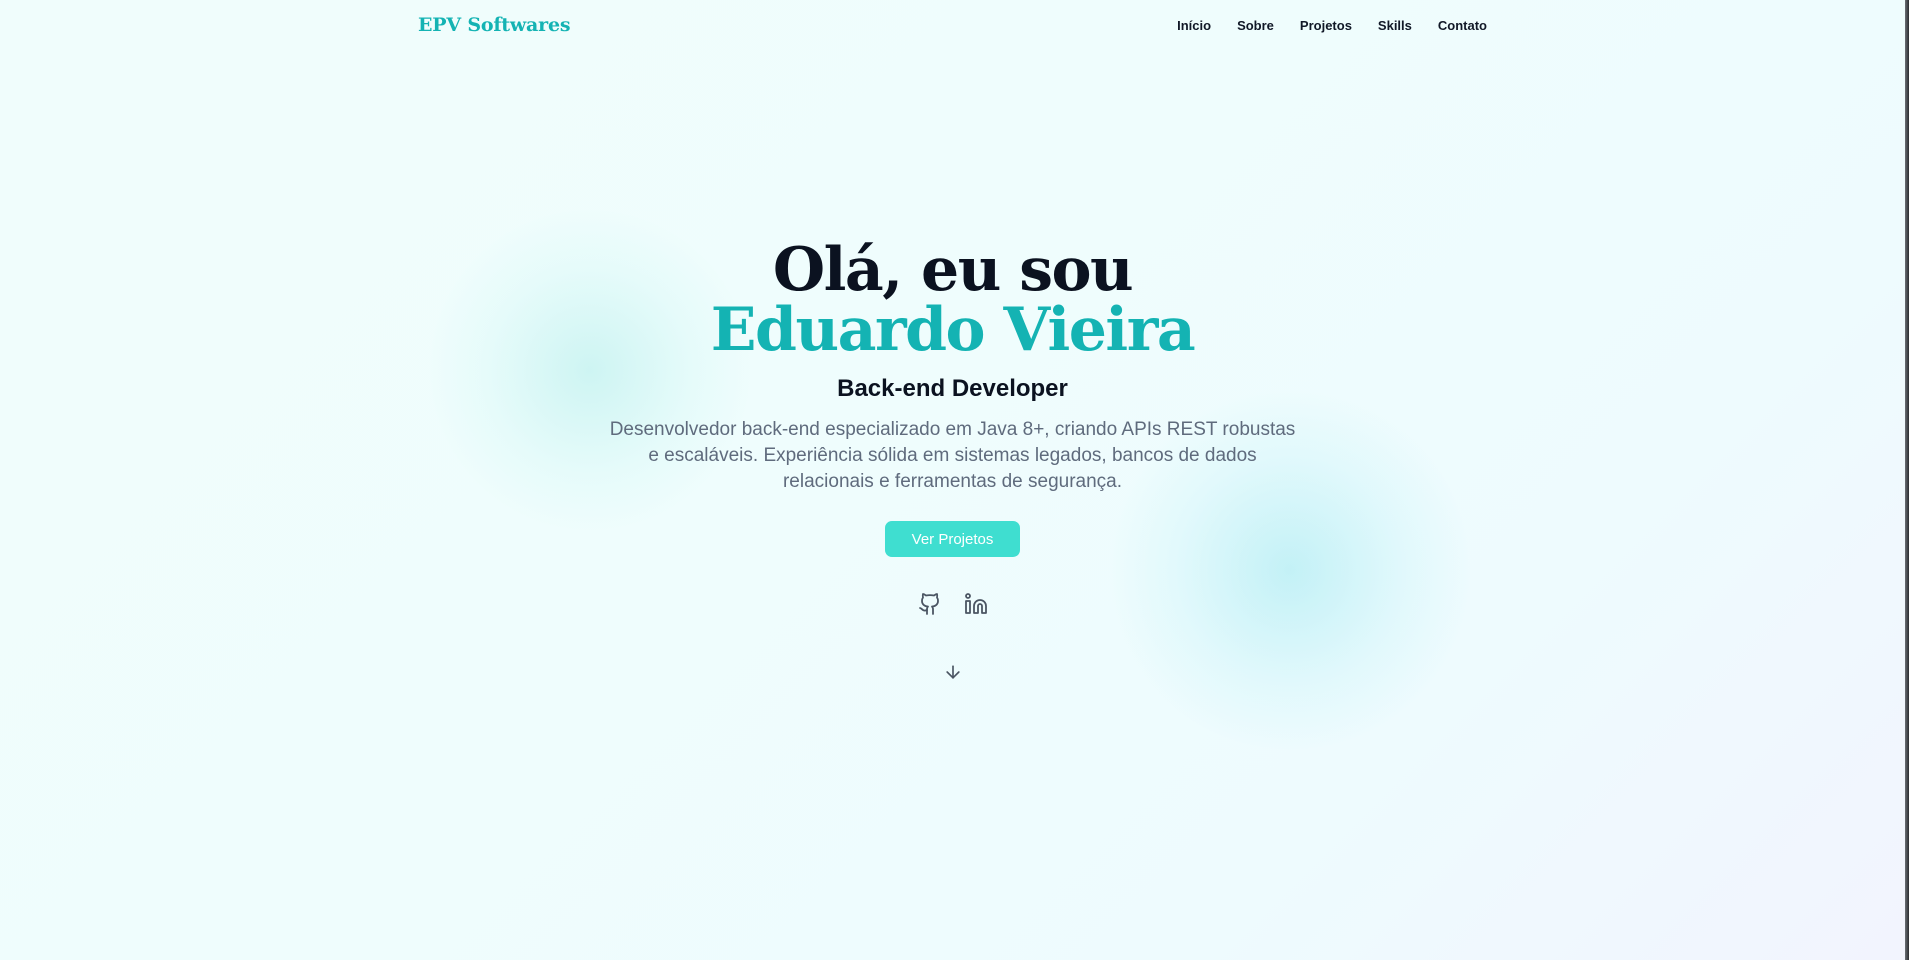  What do you see at coordinates (1255, 25) in the screenshot?
I see `nav-link-sobre: Sobre` at bounding box center [1255, 25].